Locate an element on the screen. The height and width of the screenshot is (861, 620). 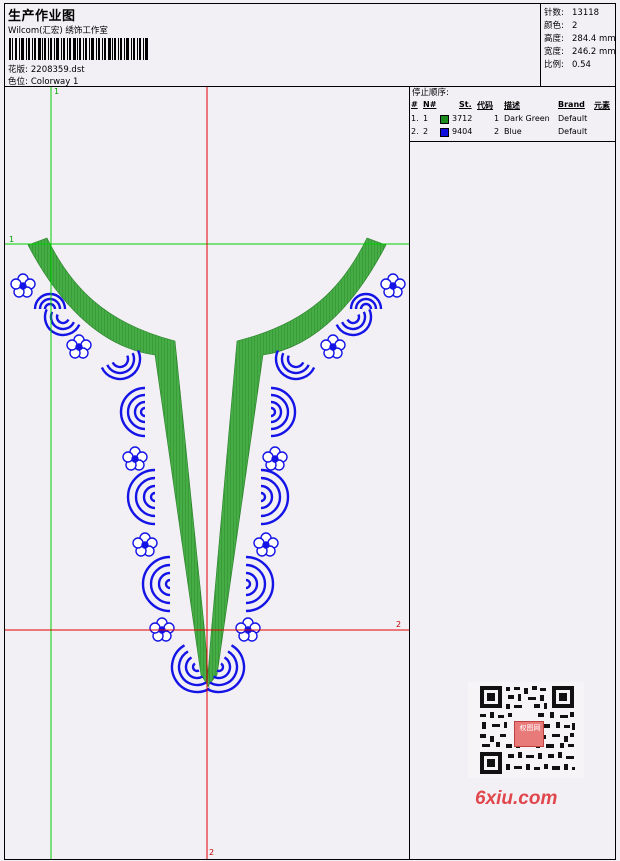
col-brand: Brand is located at coordinates (571, 104).